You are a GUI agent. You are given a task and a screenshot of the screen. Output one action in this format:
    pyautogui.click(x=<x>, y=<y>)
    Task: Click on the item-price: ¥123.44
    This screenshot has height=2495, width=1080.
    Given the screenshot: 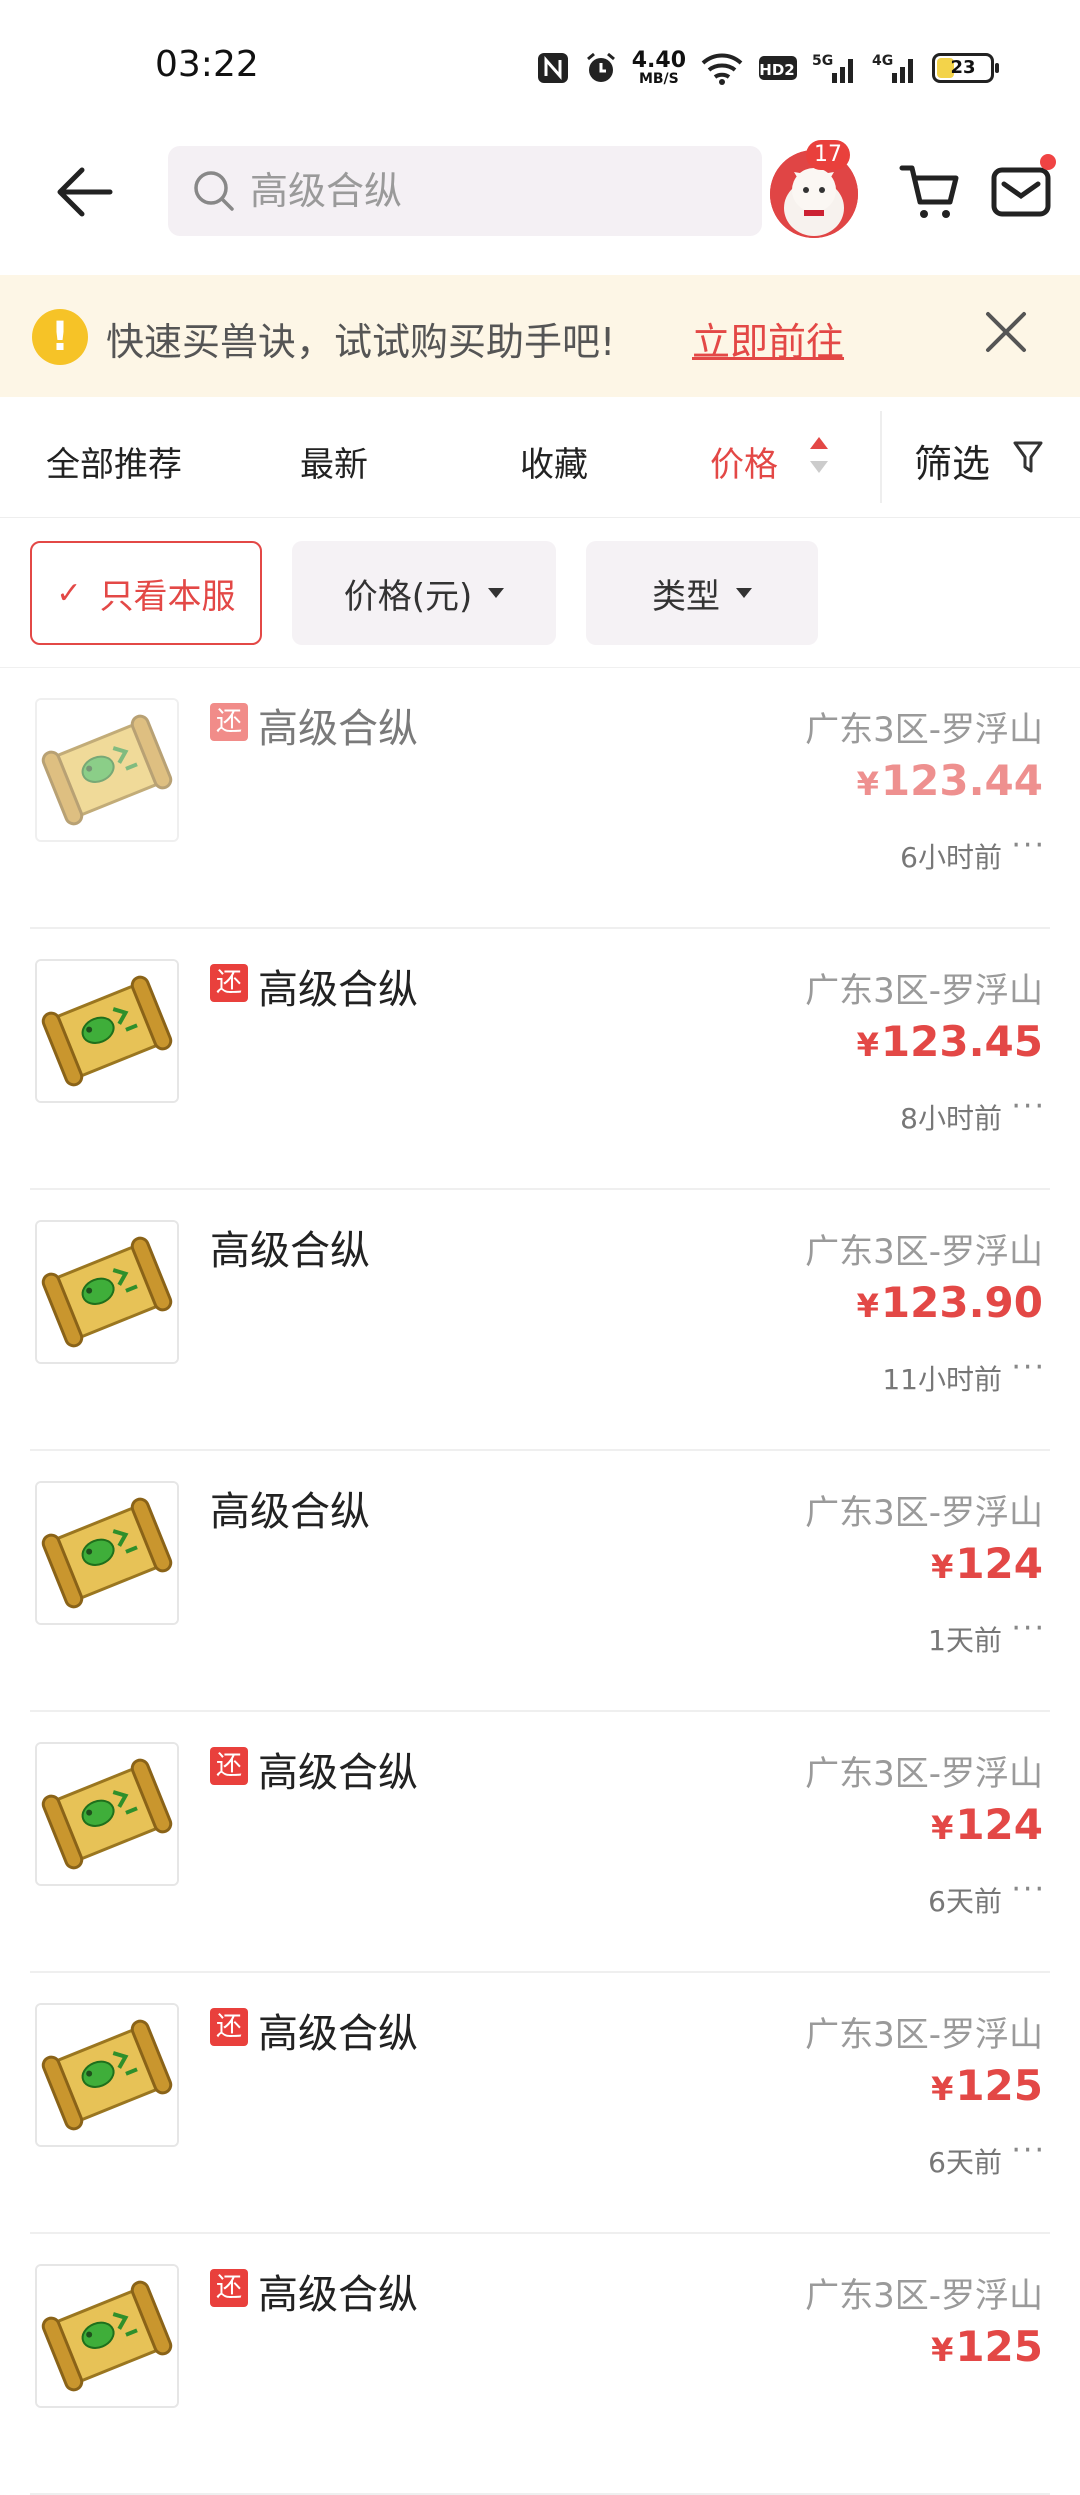 What is the action you would take?
    pyautogui.click(x=950, y=780)
    